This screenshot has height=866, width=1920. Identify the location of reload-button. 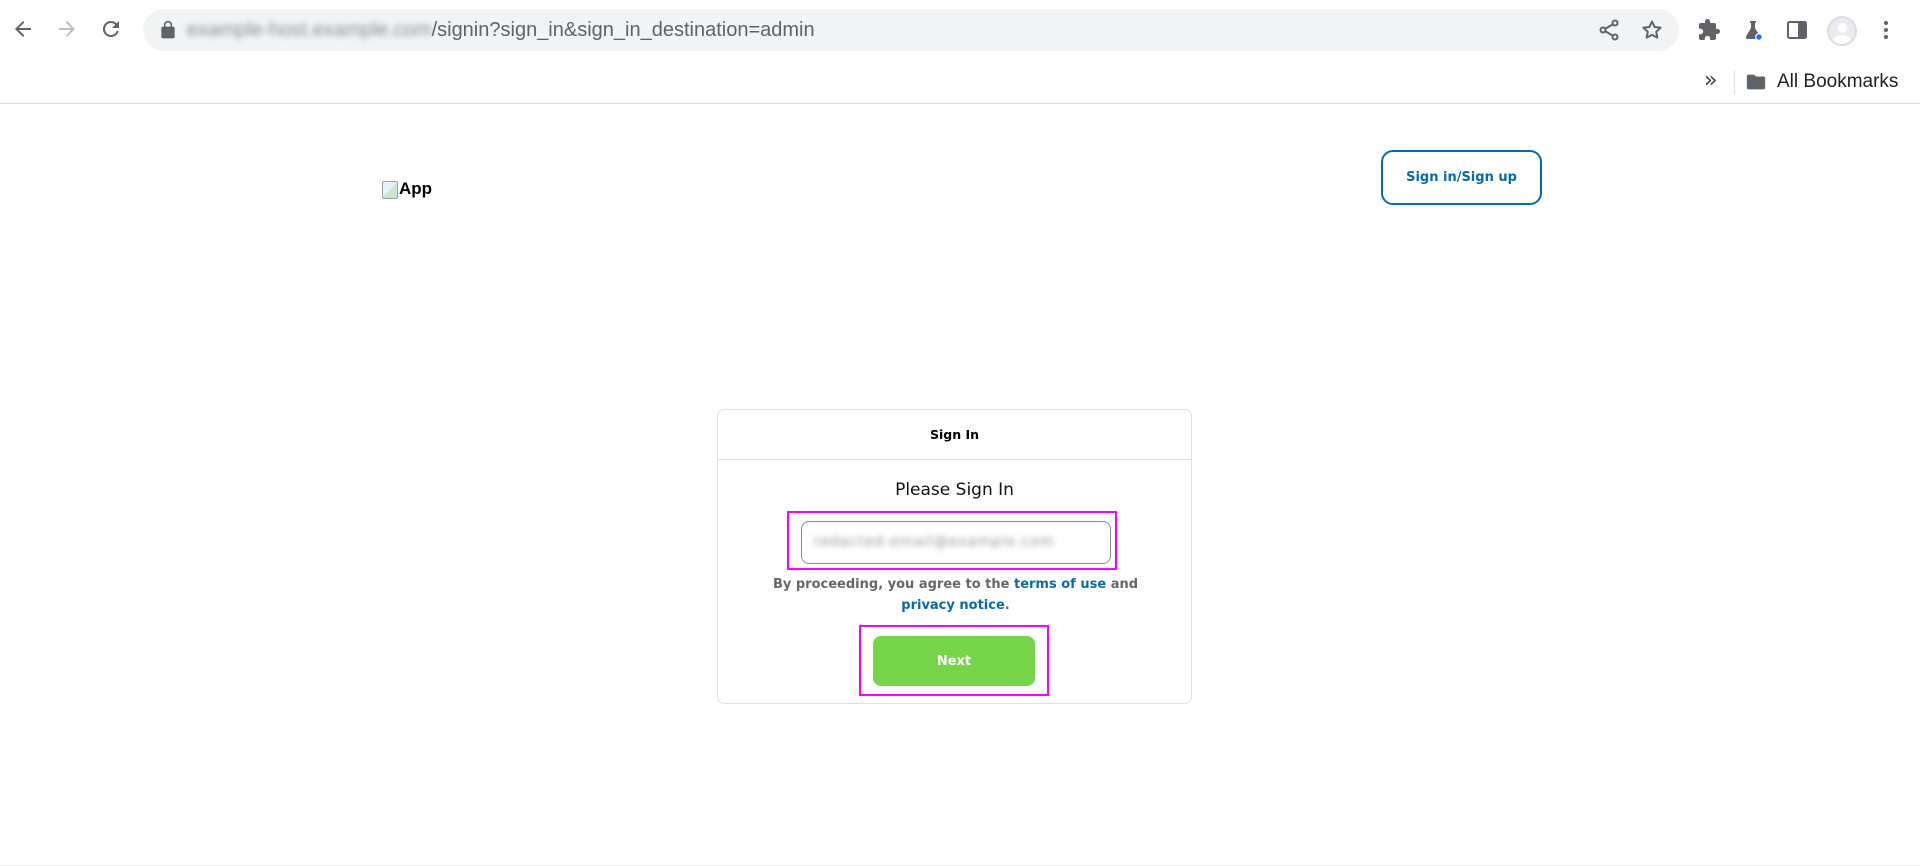
(111, 29).